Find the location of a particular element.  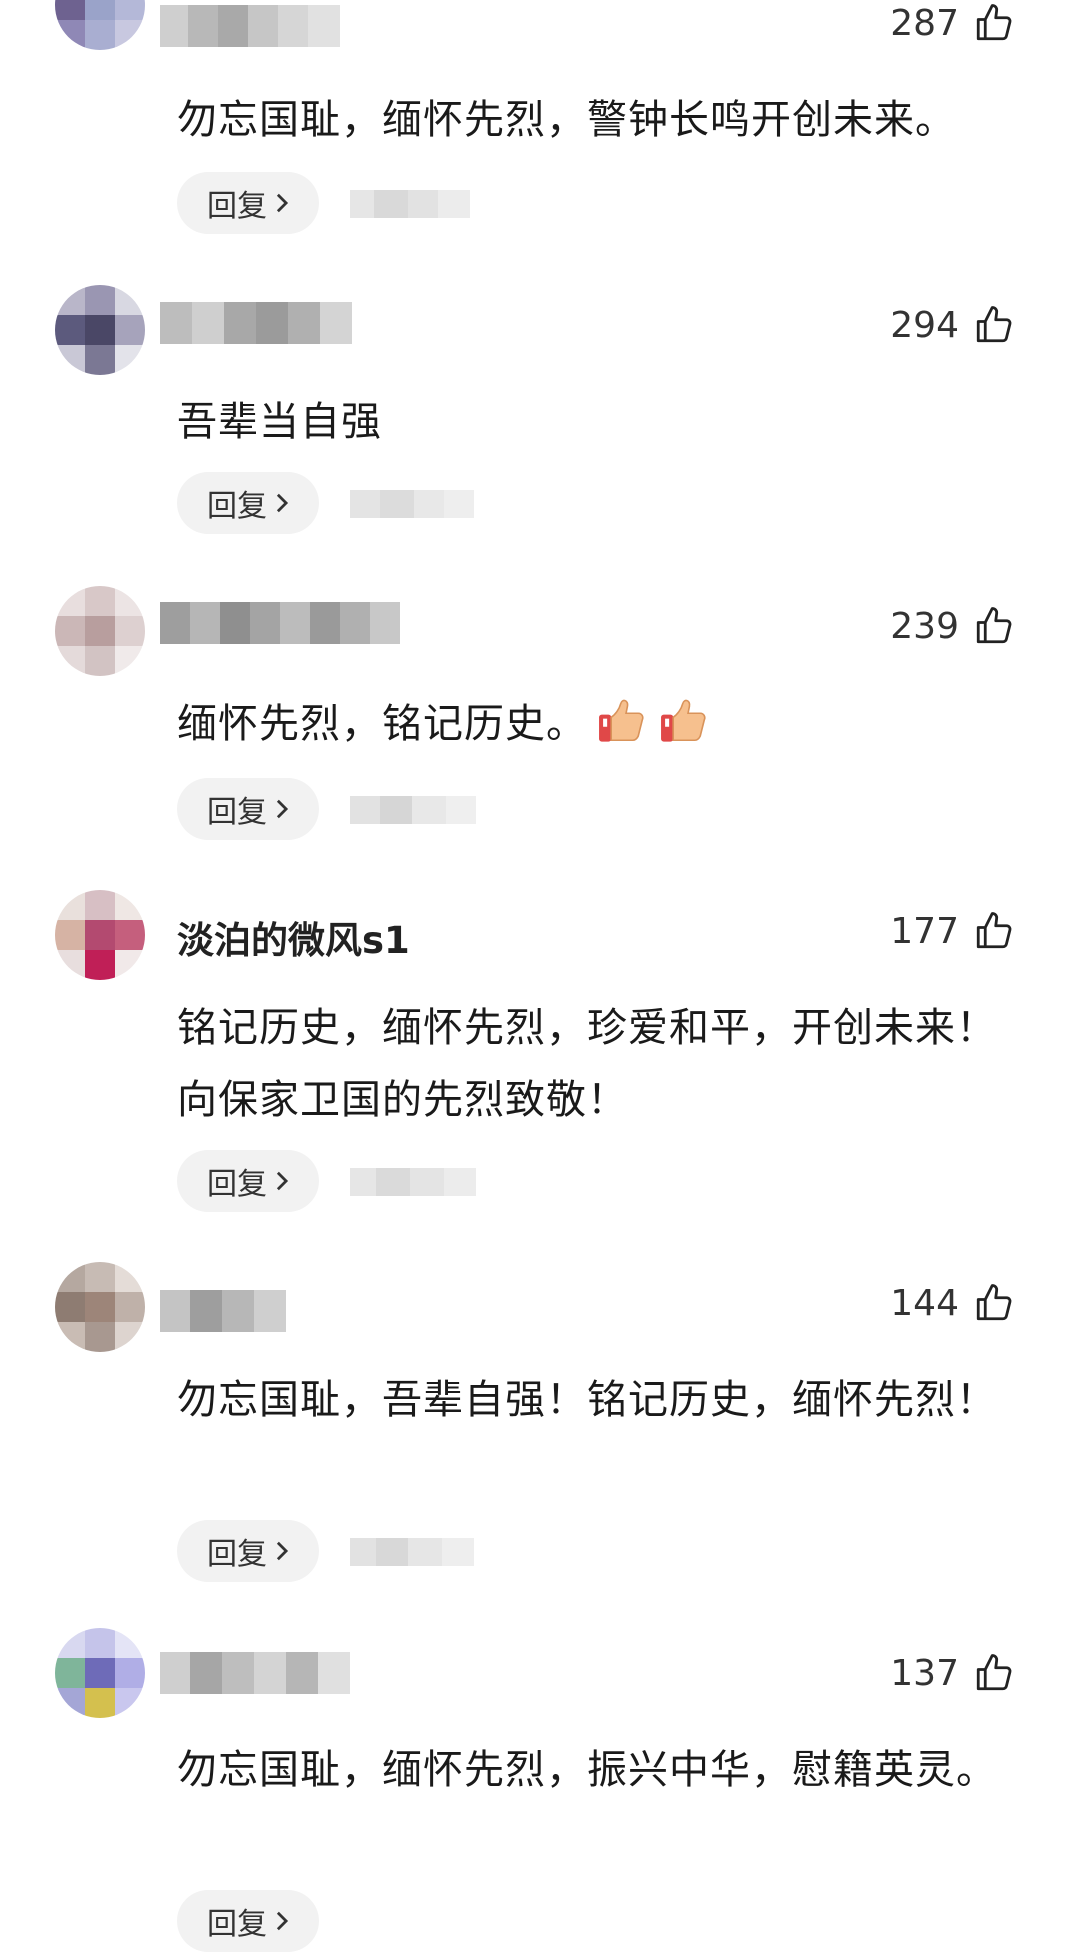

like-group: 137 is located at coordinates (952, 1673).